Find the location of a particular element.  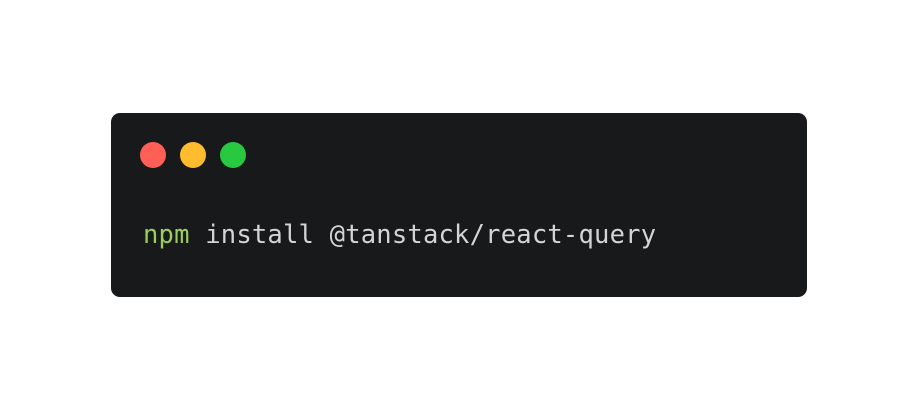

maximize-window-button is located at coordinates (233, 155).